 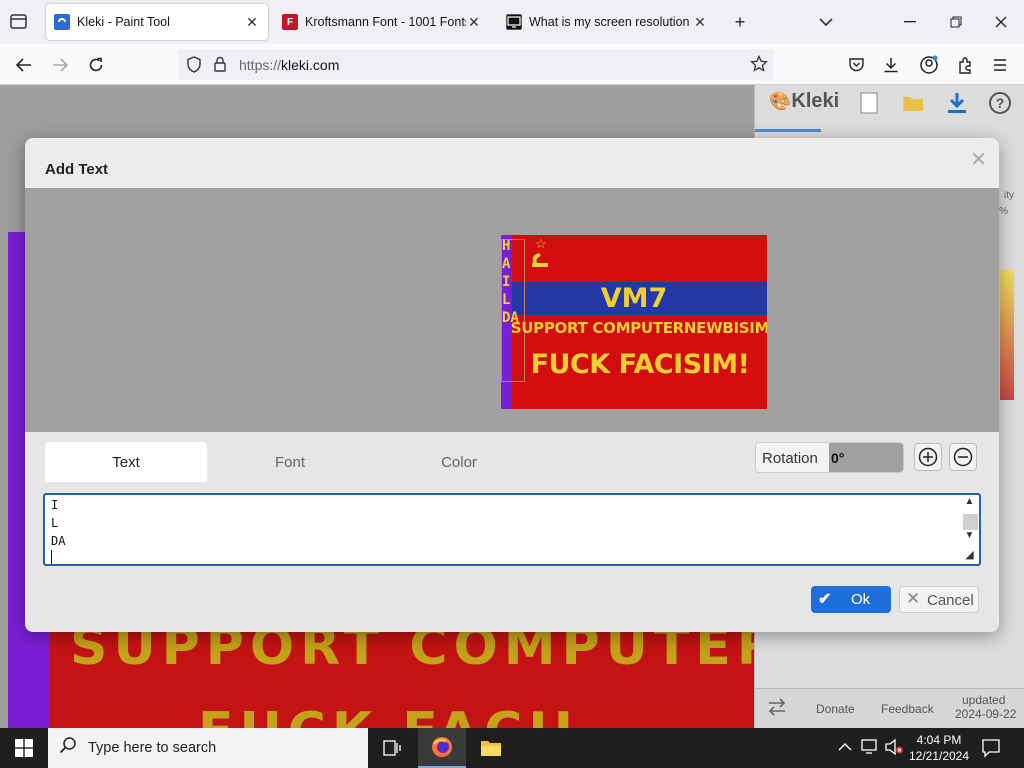 What do you see at coordinates (815, 101) in the screenshot?
I see `kleki-brand-text: Kleki` at bounding box center [815, 101].